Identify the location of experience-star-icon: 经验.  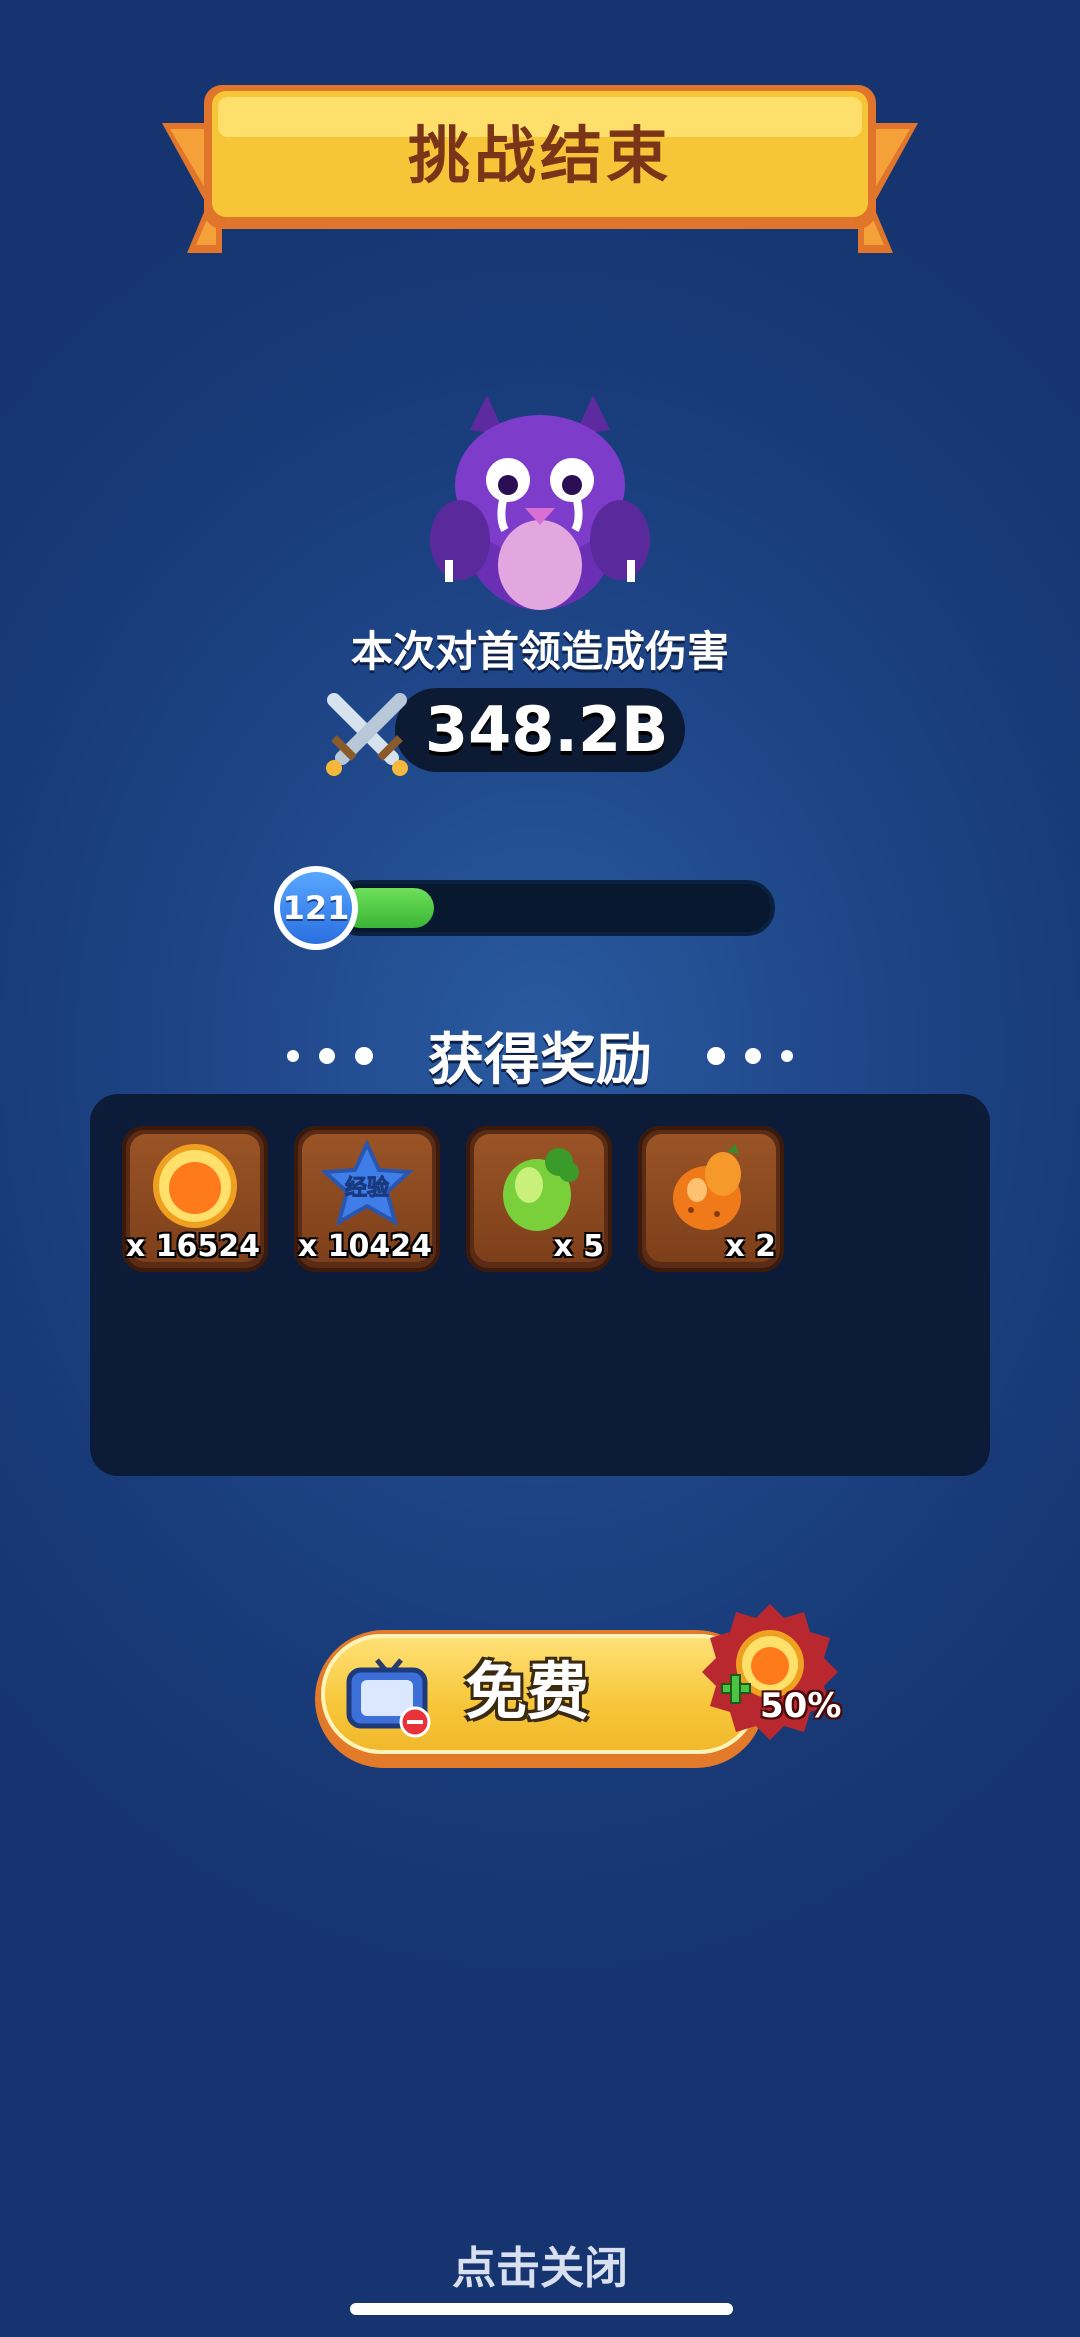
(367, 1183).